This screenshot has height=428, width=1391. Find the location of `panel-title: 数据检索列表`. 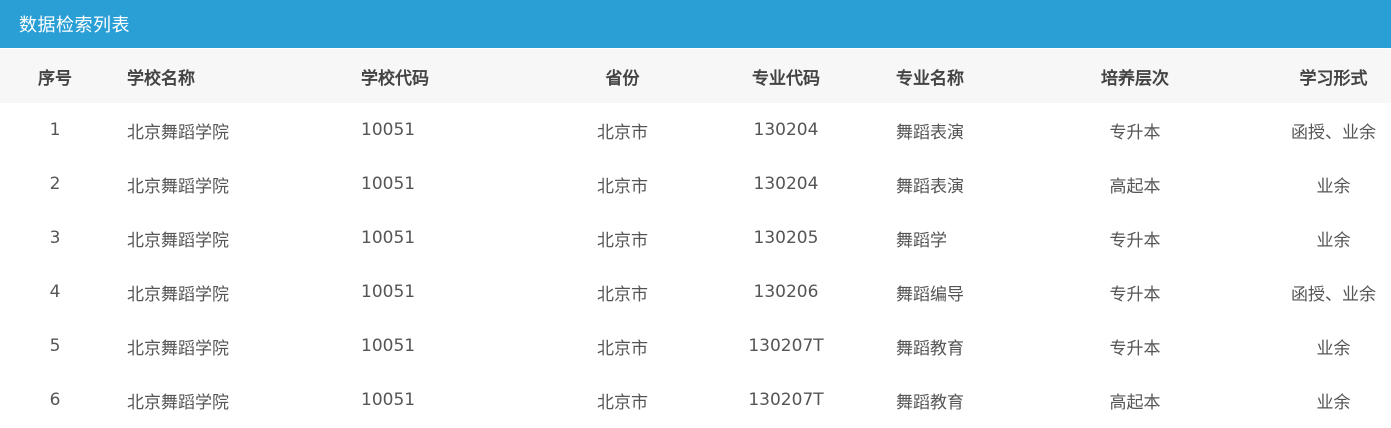

panel-title: 数据检索列表 is located at coordinates (74, 25).